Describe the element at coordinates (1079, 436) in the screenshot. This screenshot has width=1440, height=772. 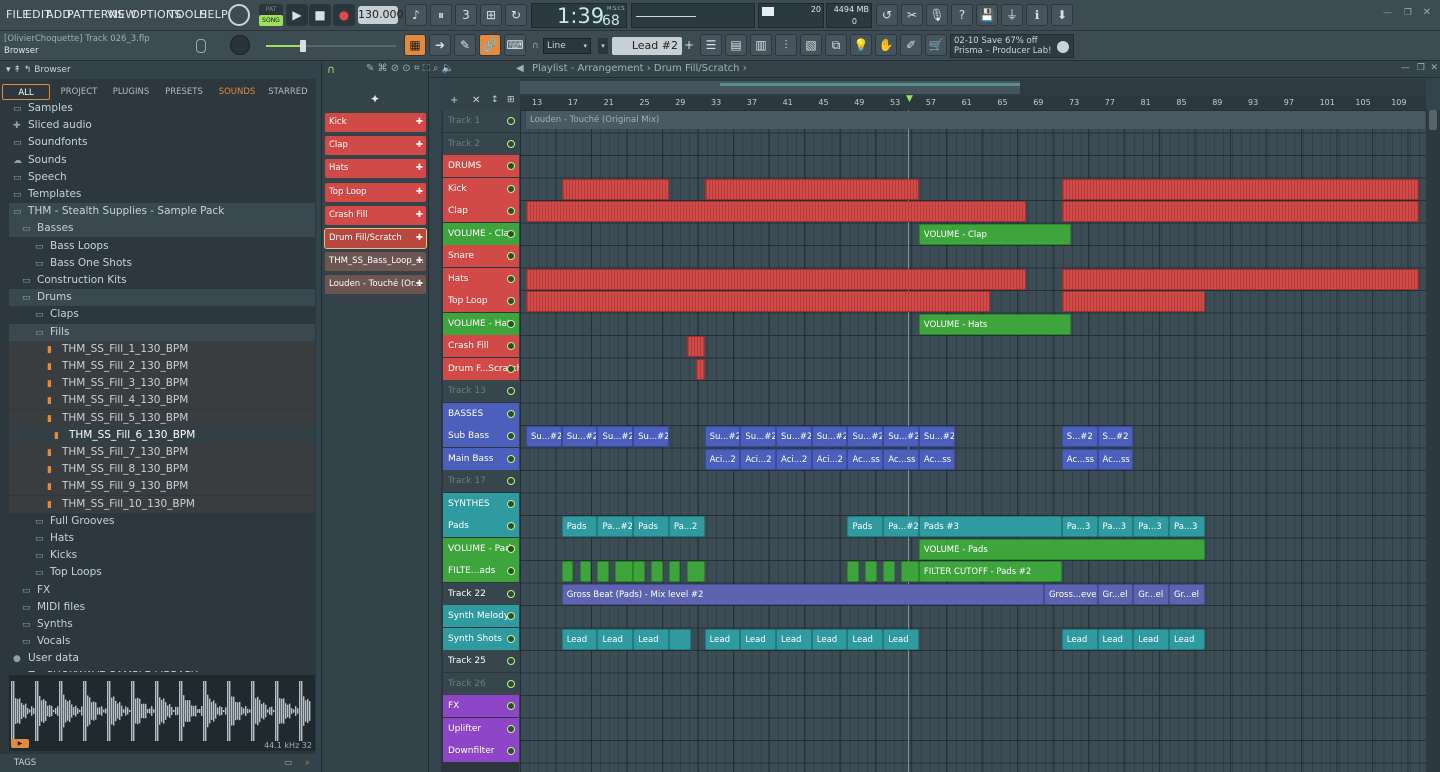
I see `playlist-clip: S...#2` at that location.